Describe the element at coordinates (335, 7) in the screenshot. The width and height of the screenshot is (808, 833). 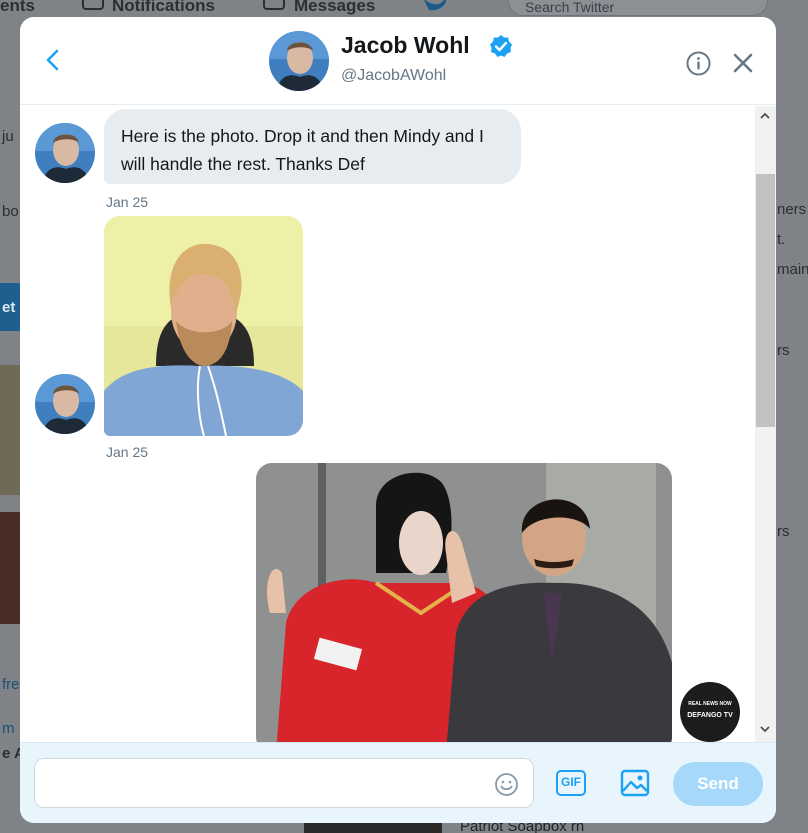
I see `bg-tab-messages: Messages` at that location.